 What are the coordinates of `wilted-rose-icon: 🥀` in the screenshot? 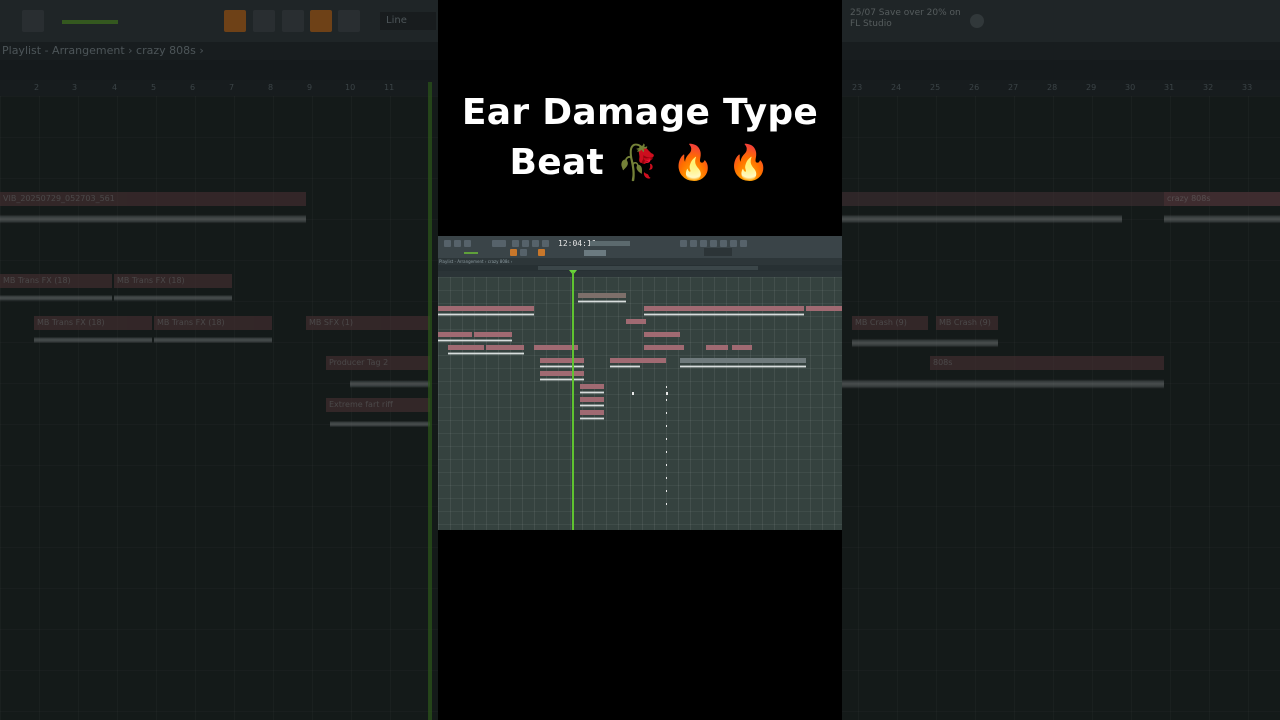 It's located at (638, 163).